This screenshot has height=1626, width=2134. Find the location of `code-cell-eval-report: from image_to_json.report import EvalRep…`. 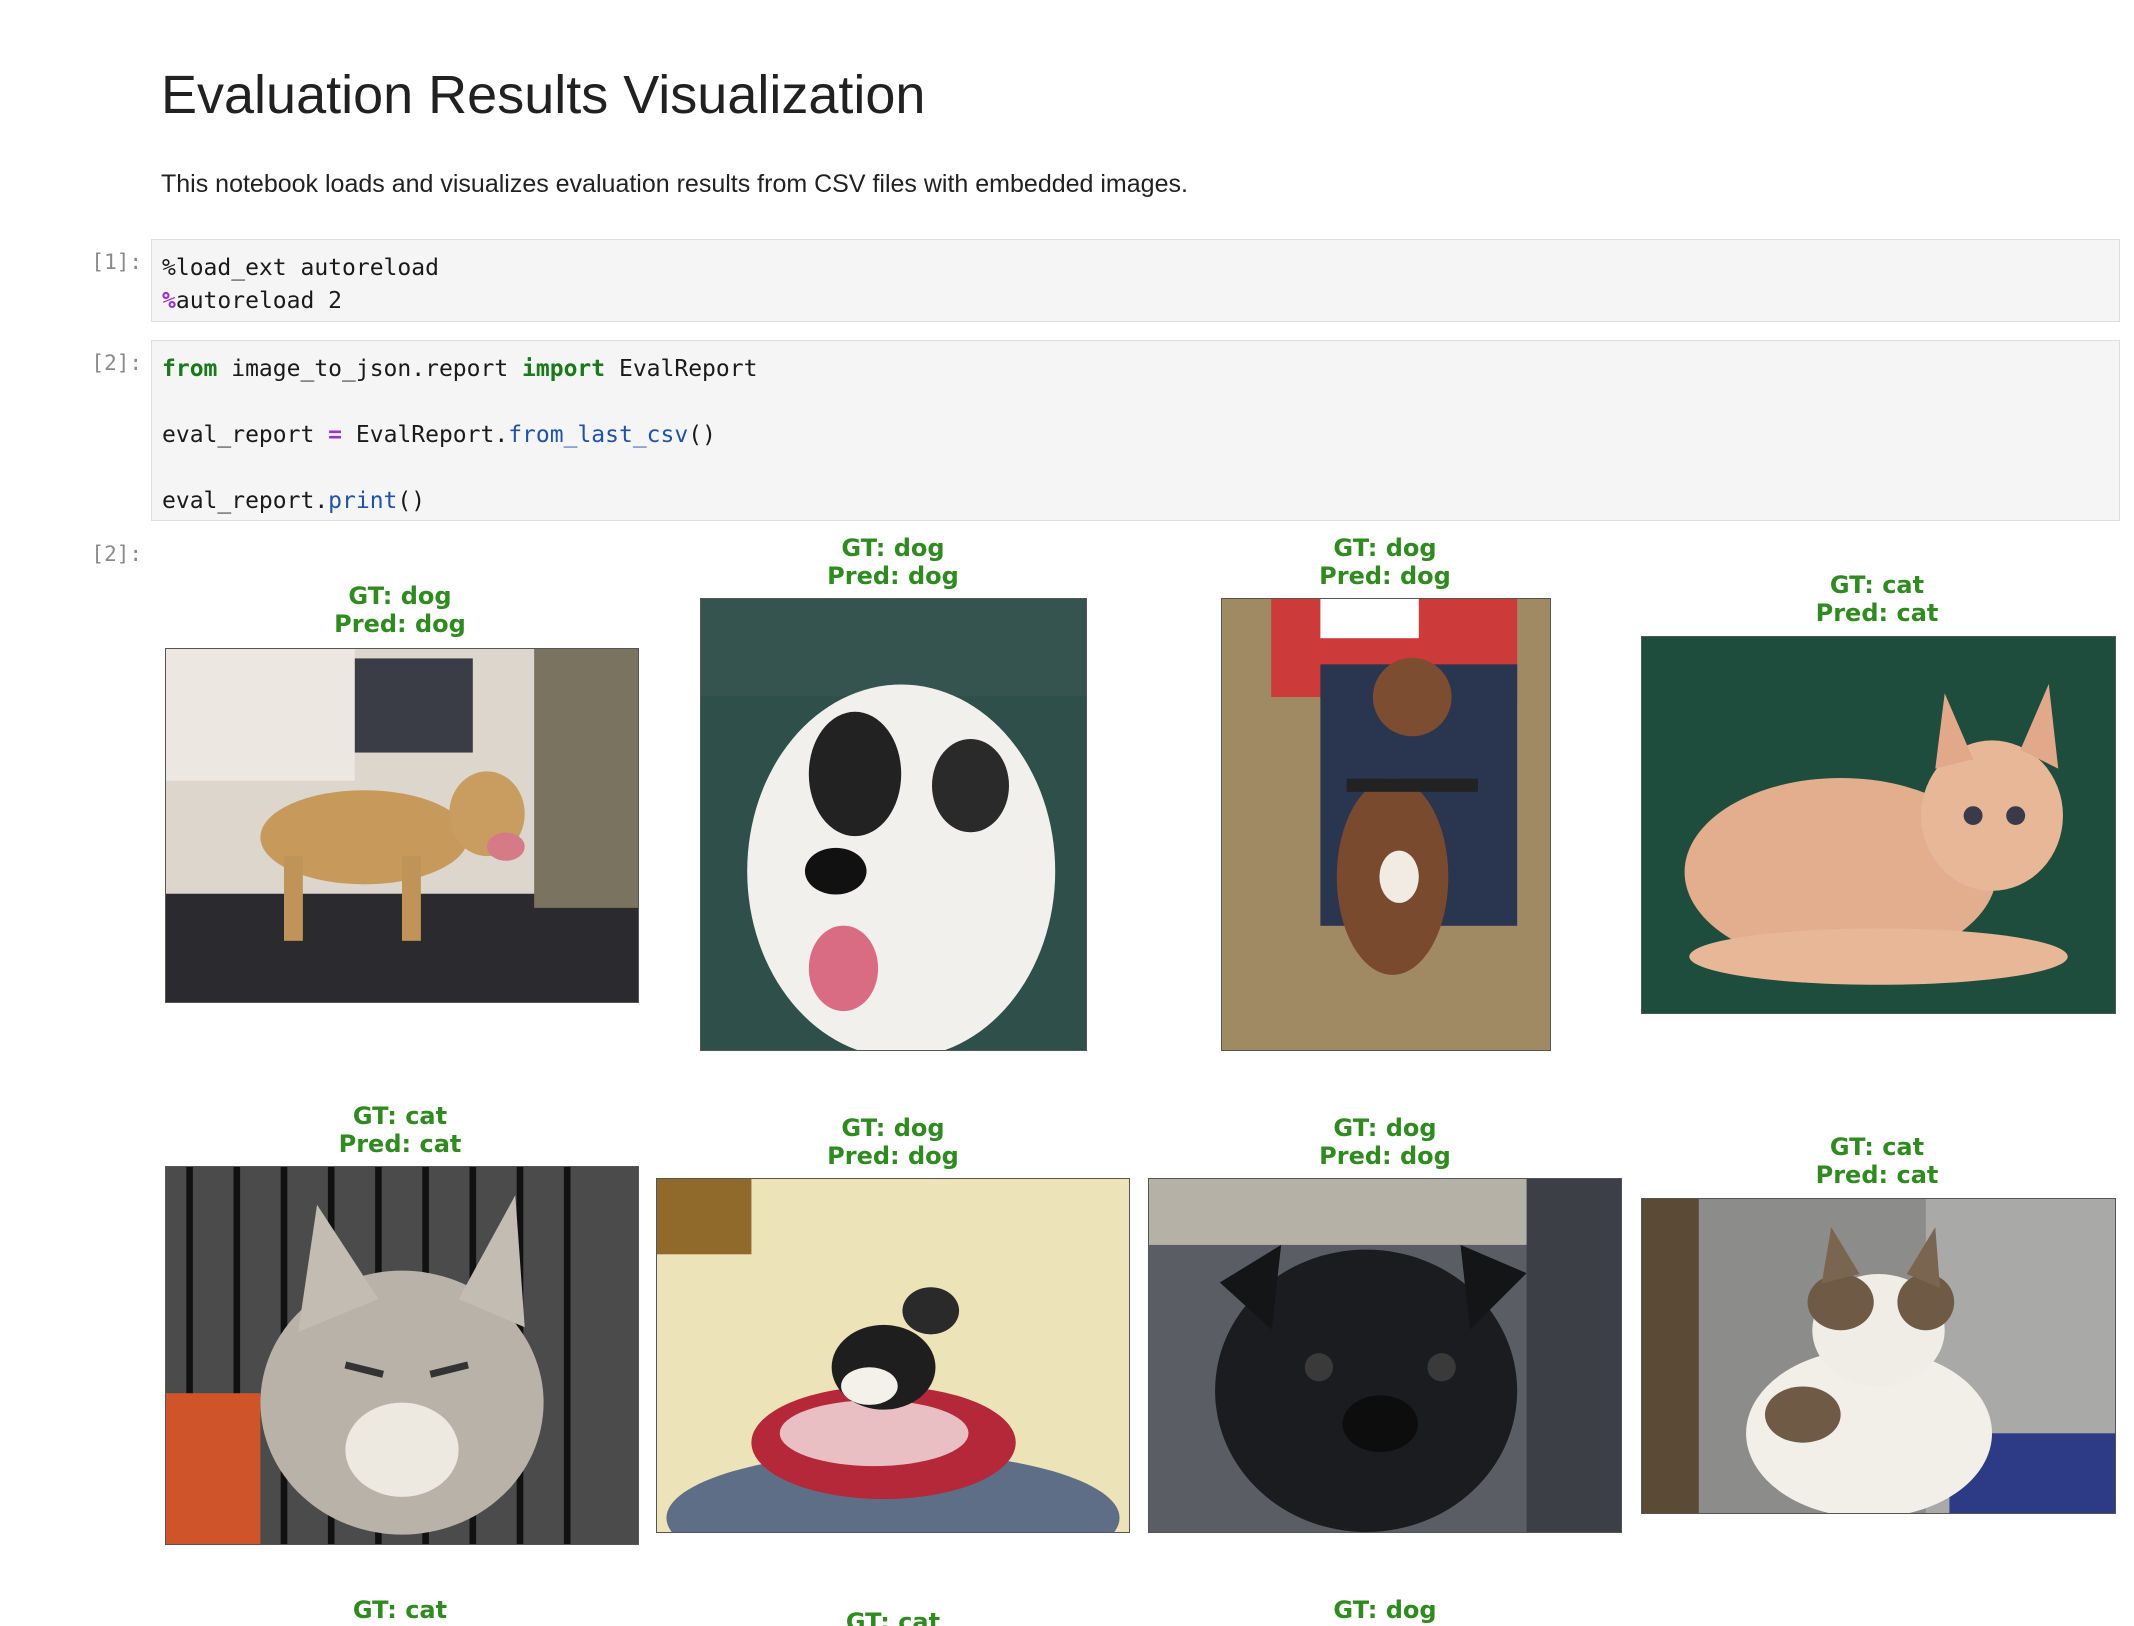

code-cell-eval-report: from image_to_json.report import EvalRep… is located at coordinates (1135, 430).